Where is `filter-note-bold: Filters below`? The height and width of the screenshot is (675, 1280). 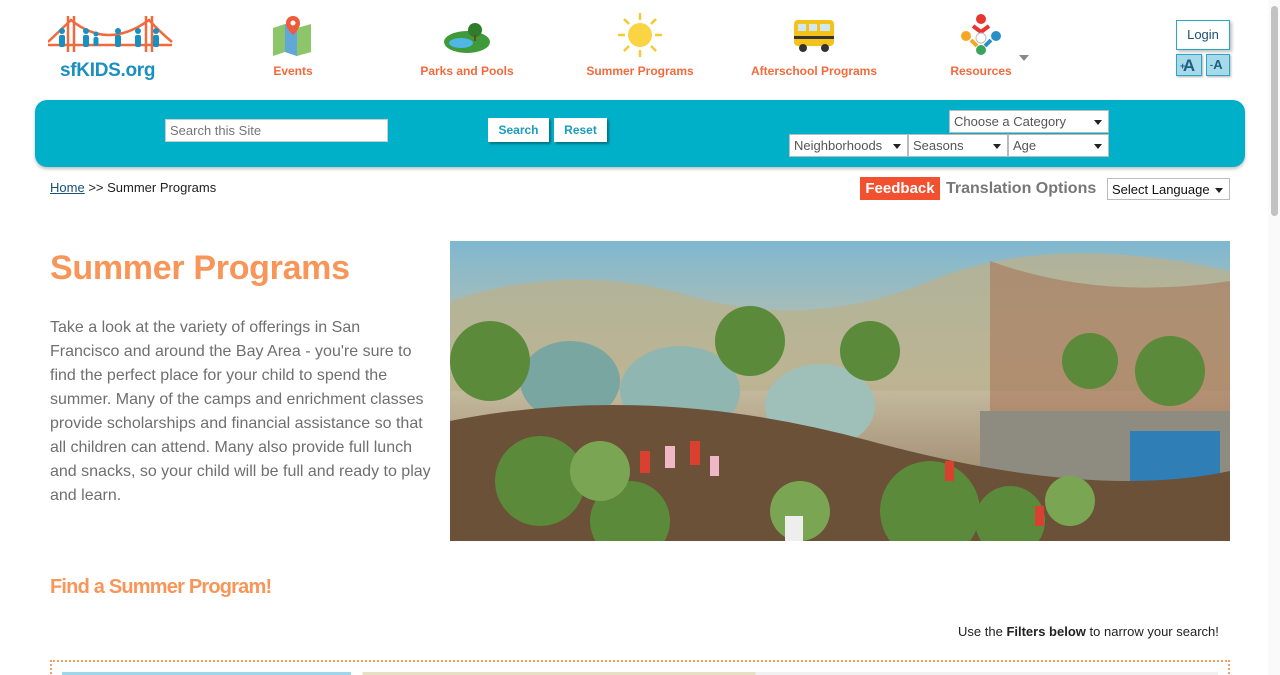 filter-note-bold: Filters below is located at coordinates (1046, 631).